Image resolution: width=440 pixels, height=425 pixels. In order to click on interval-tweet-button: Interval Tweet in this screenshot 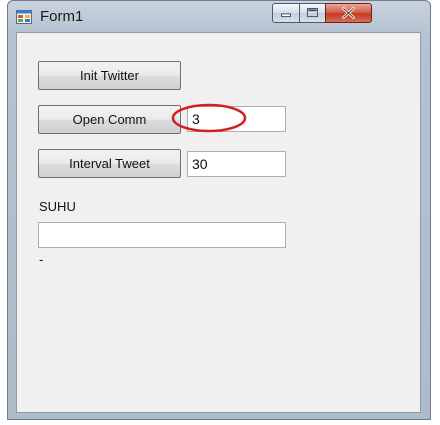, I will do `click(109, 163)`.